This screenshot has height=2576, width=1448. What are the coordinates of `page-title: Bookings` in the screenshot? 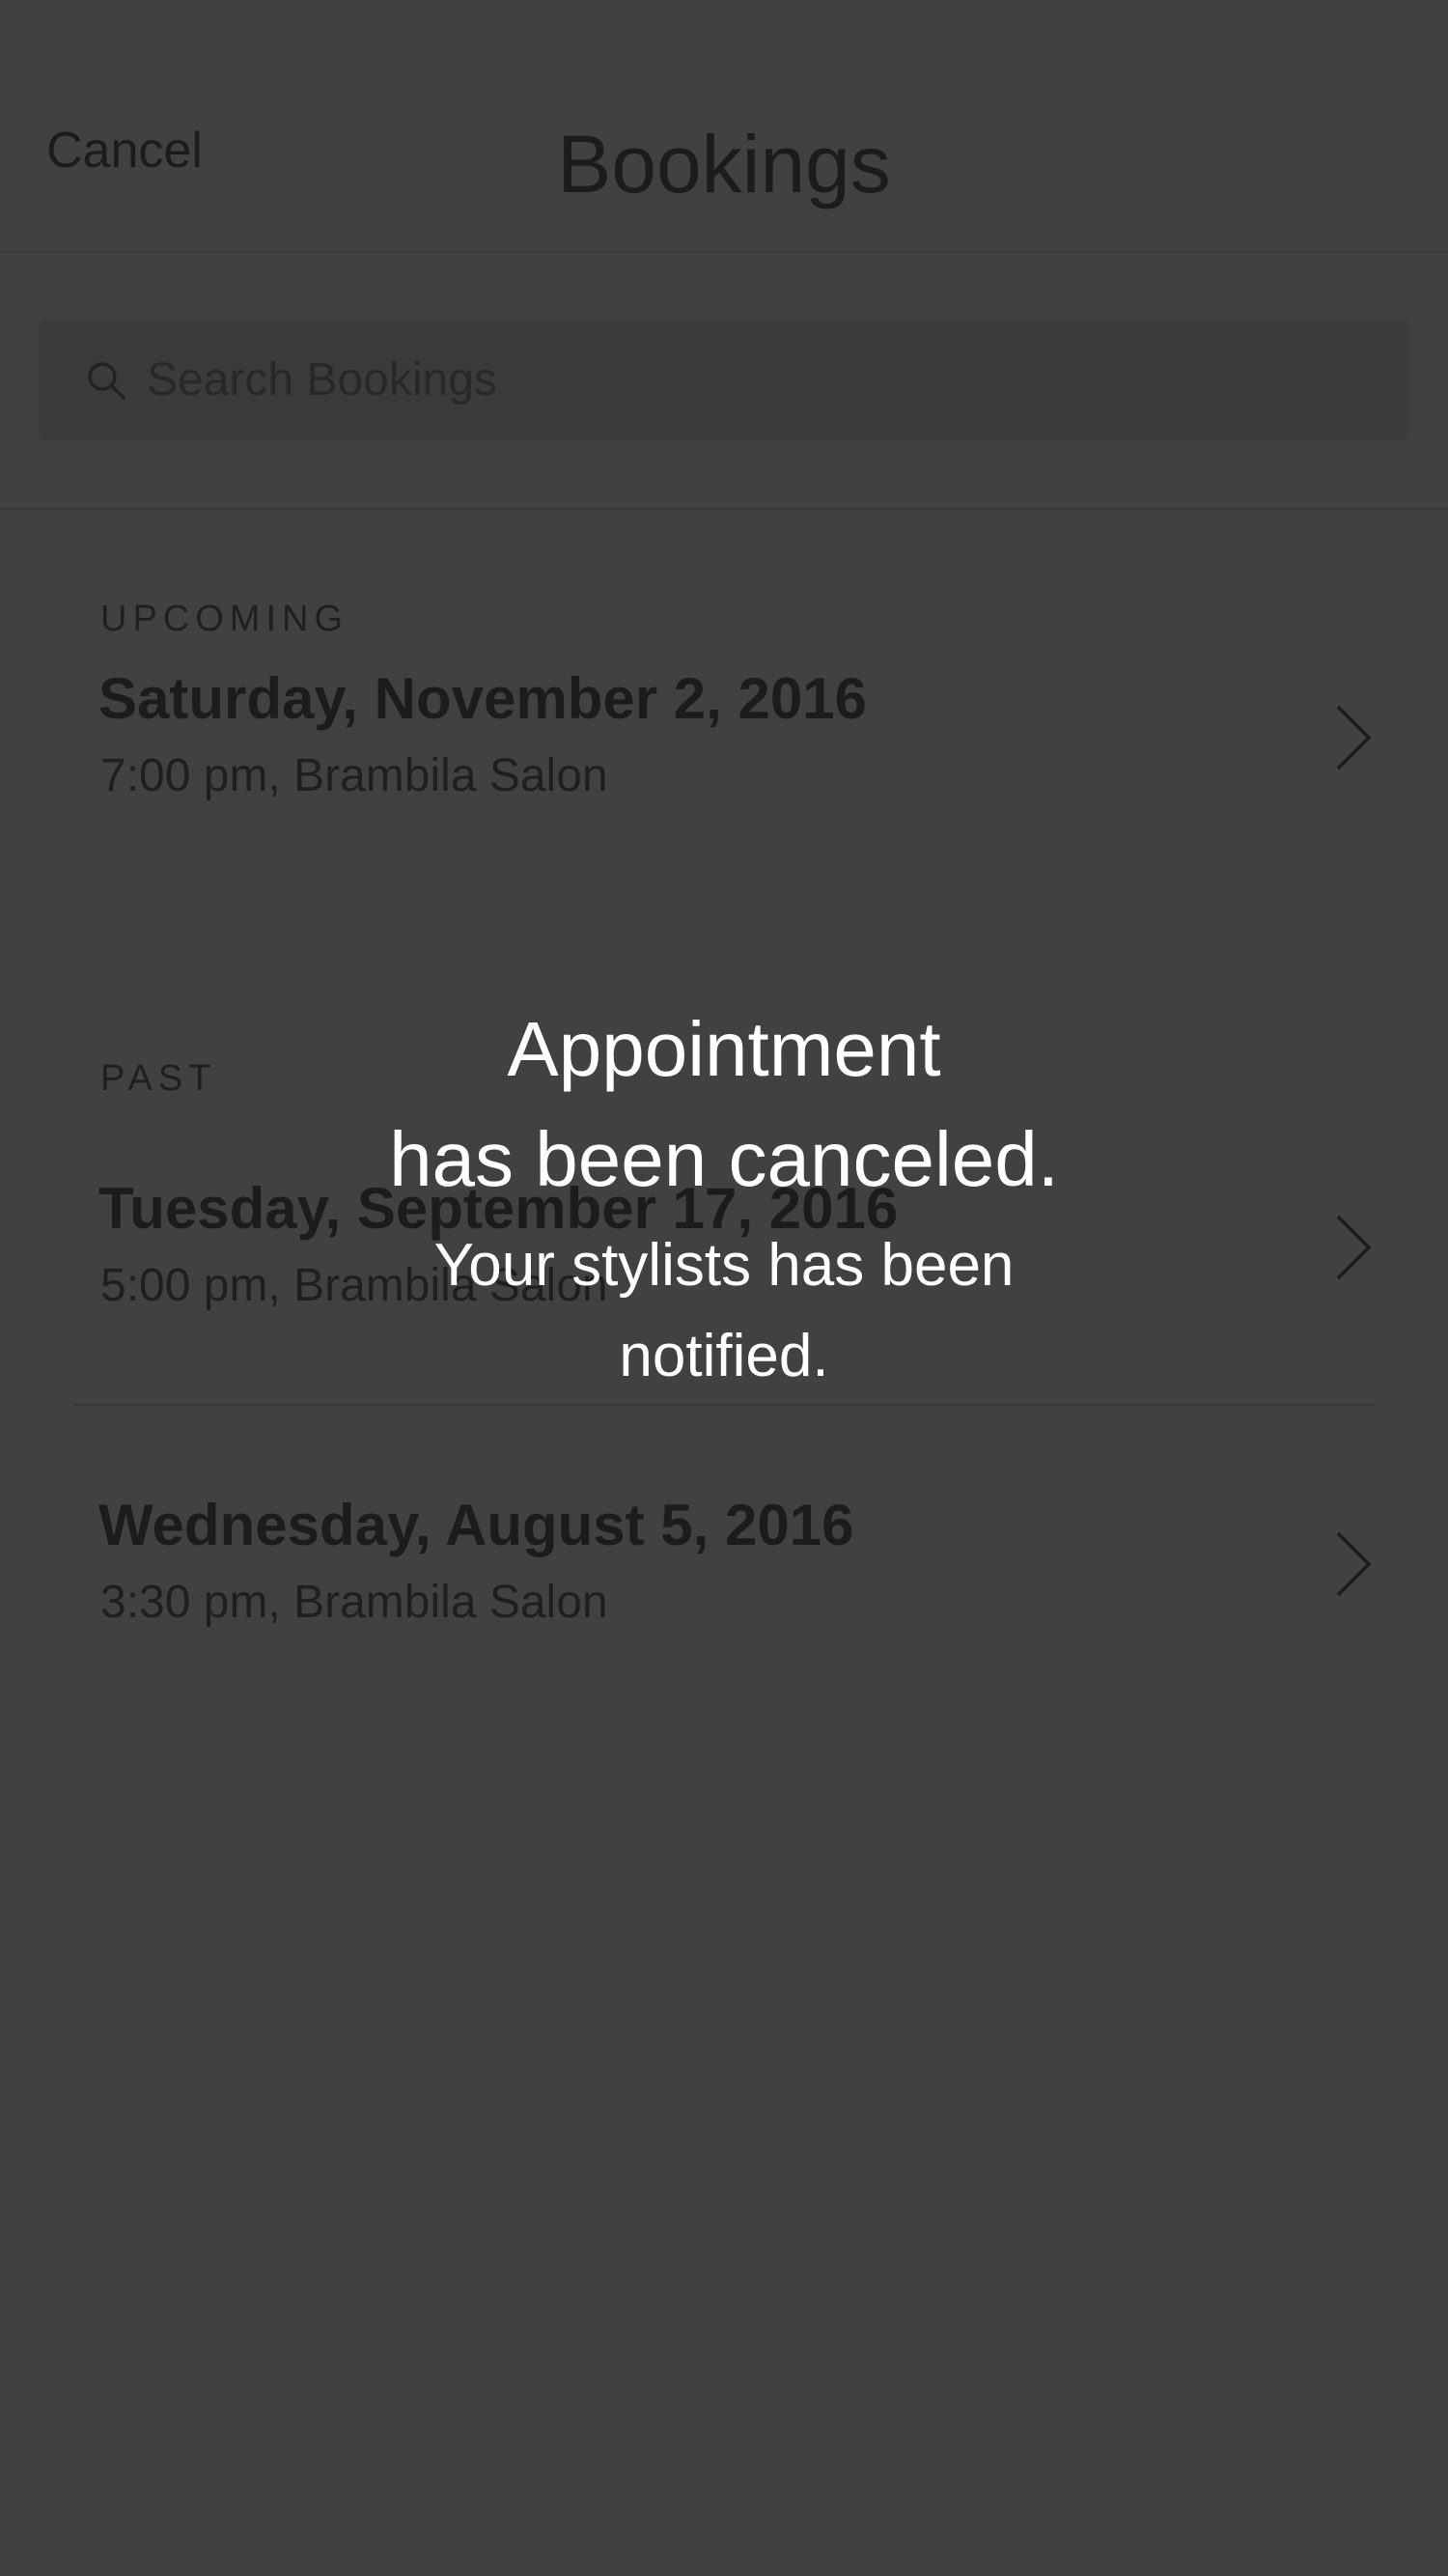 It's located at (724, 165).